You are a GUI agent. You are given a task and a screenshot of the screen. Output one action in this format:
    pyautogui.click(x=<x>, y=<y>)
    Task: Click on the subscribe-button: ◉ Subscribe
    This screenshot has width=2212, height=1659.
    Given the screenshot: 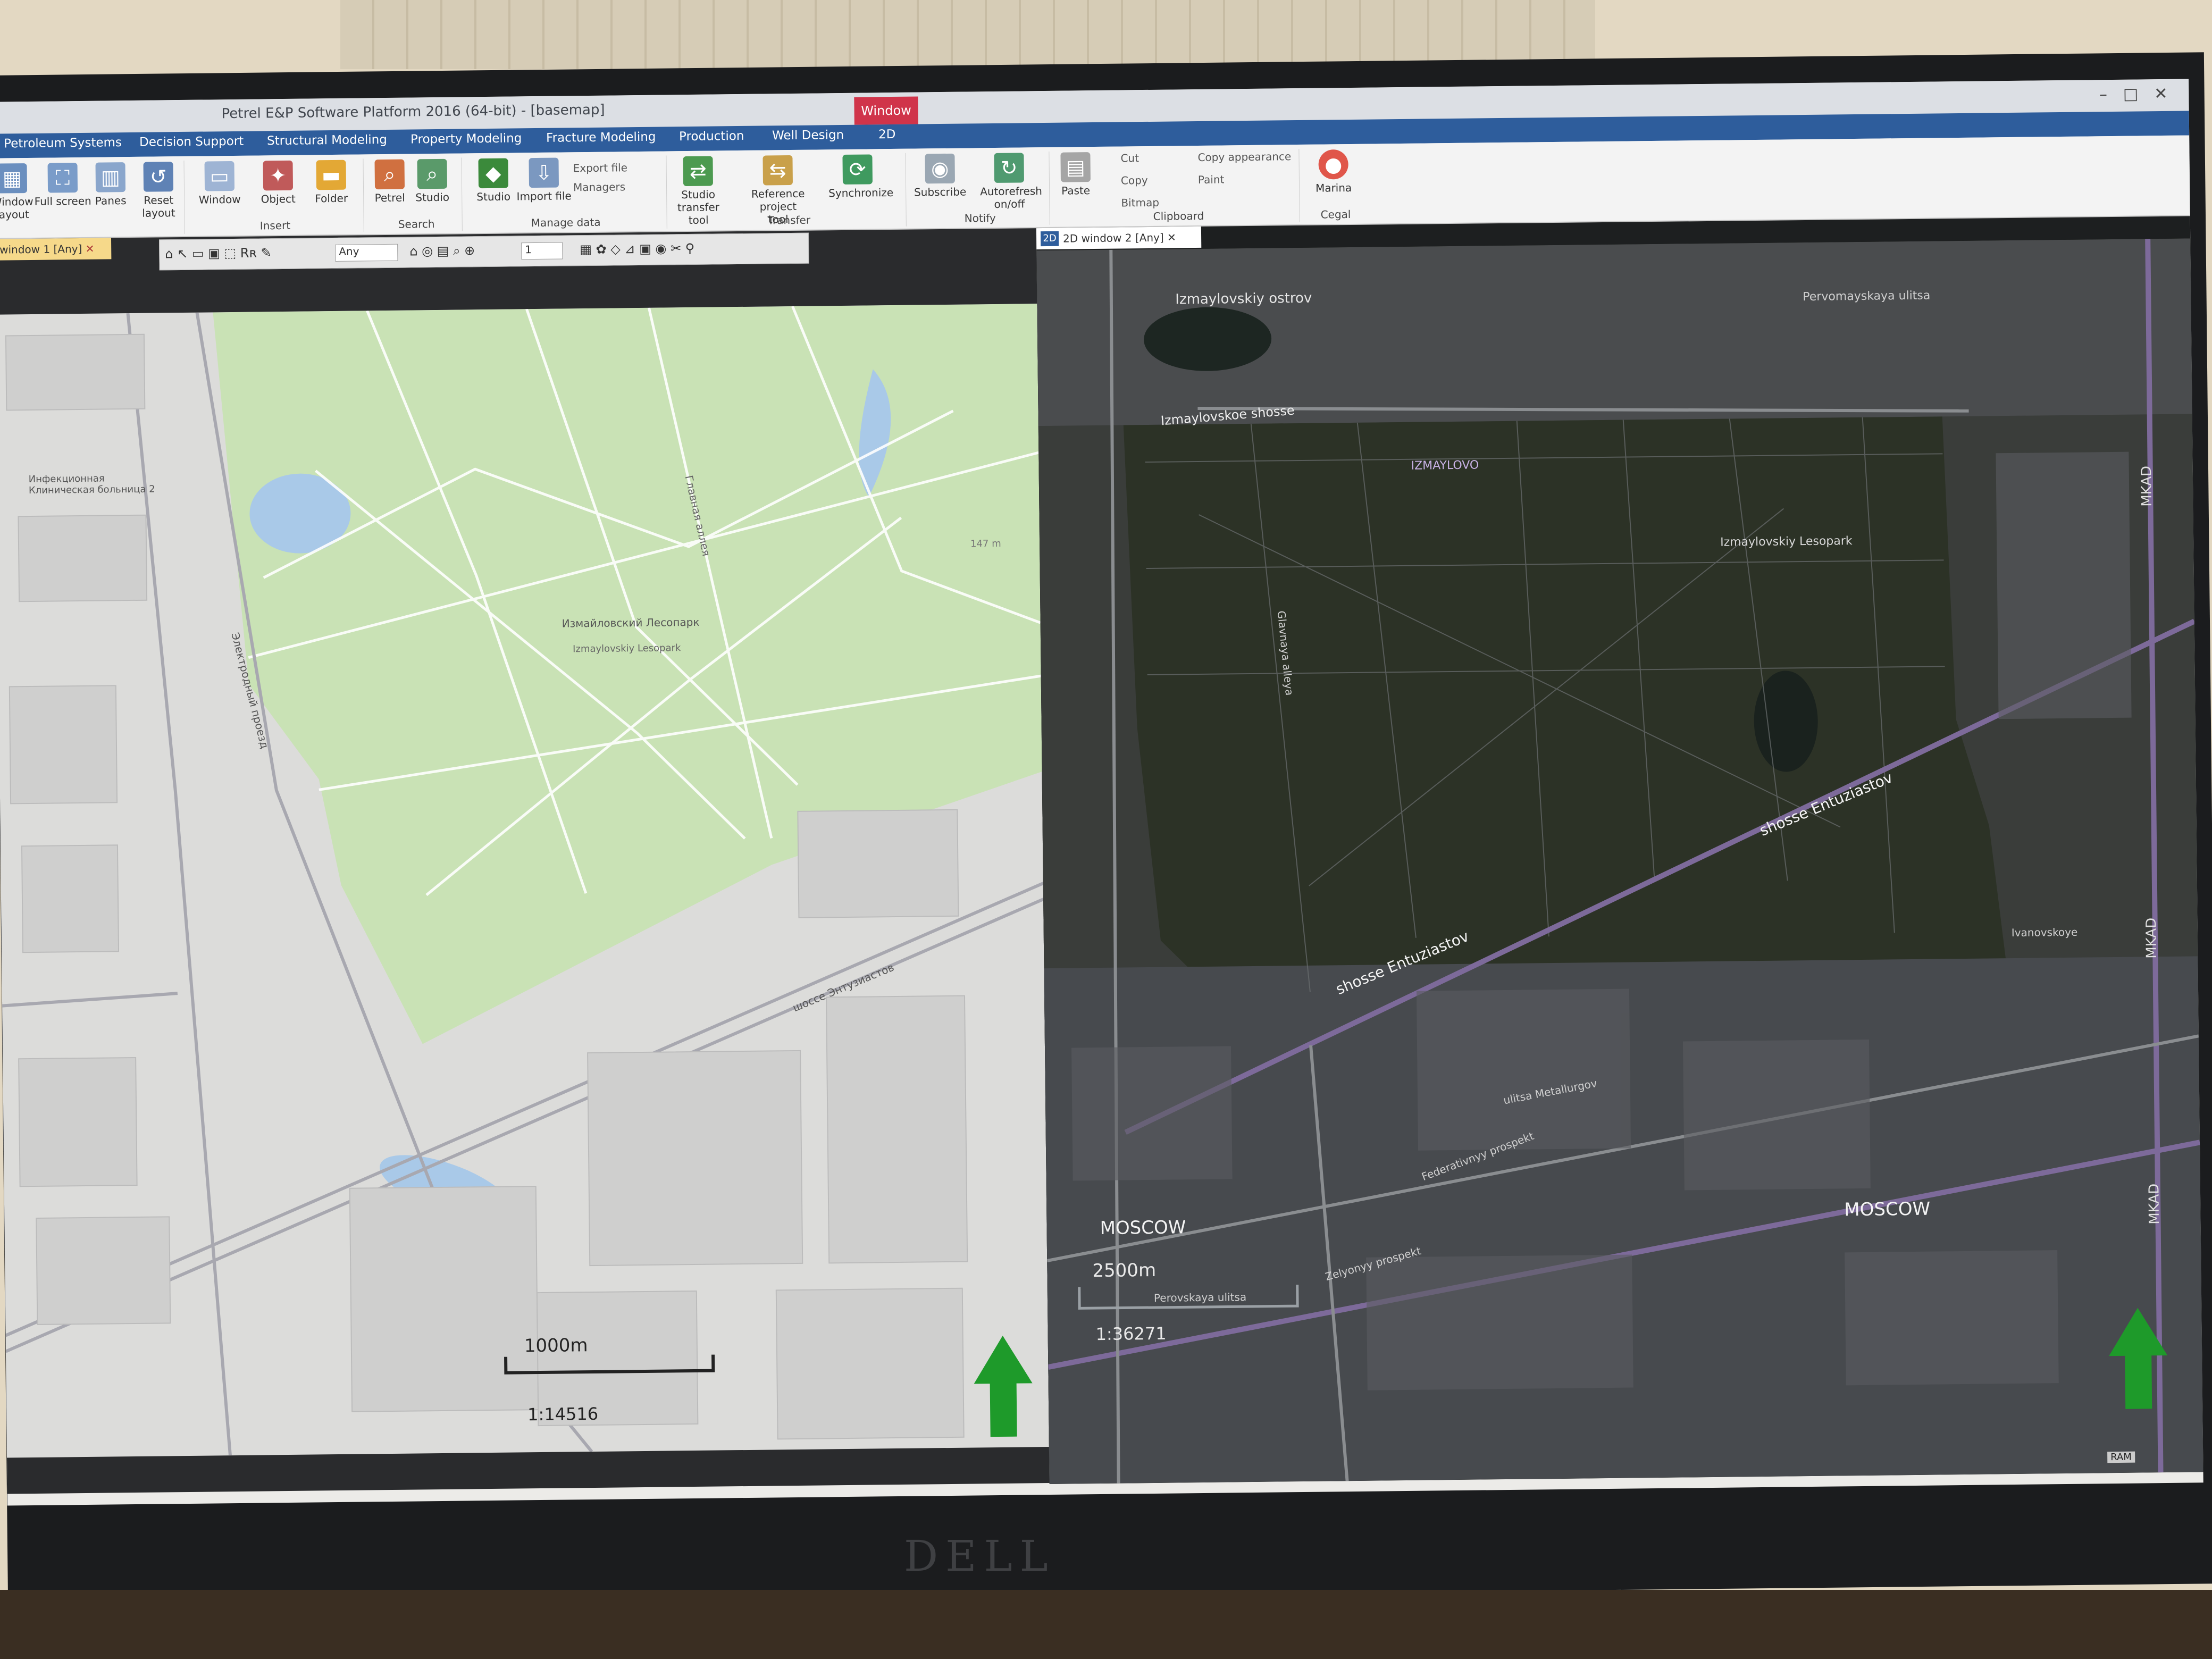 What is the action you would take?
    pyautogui.click(x=939, y=176)
    